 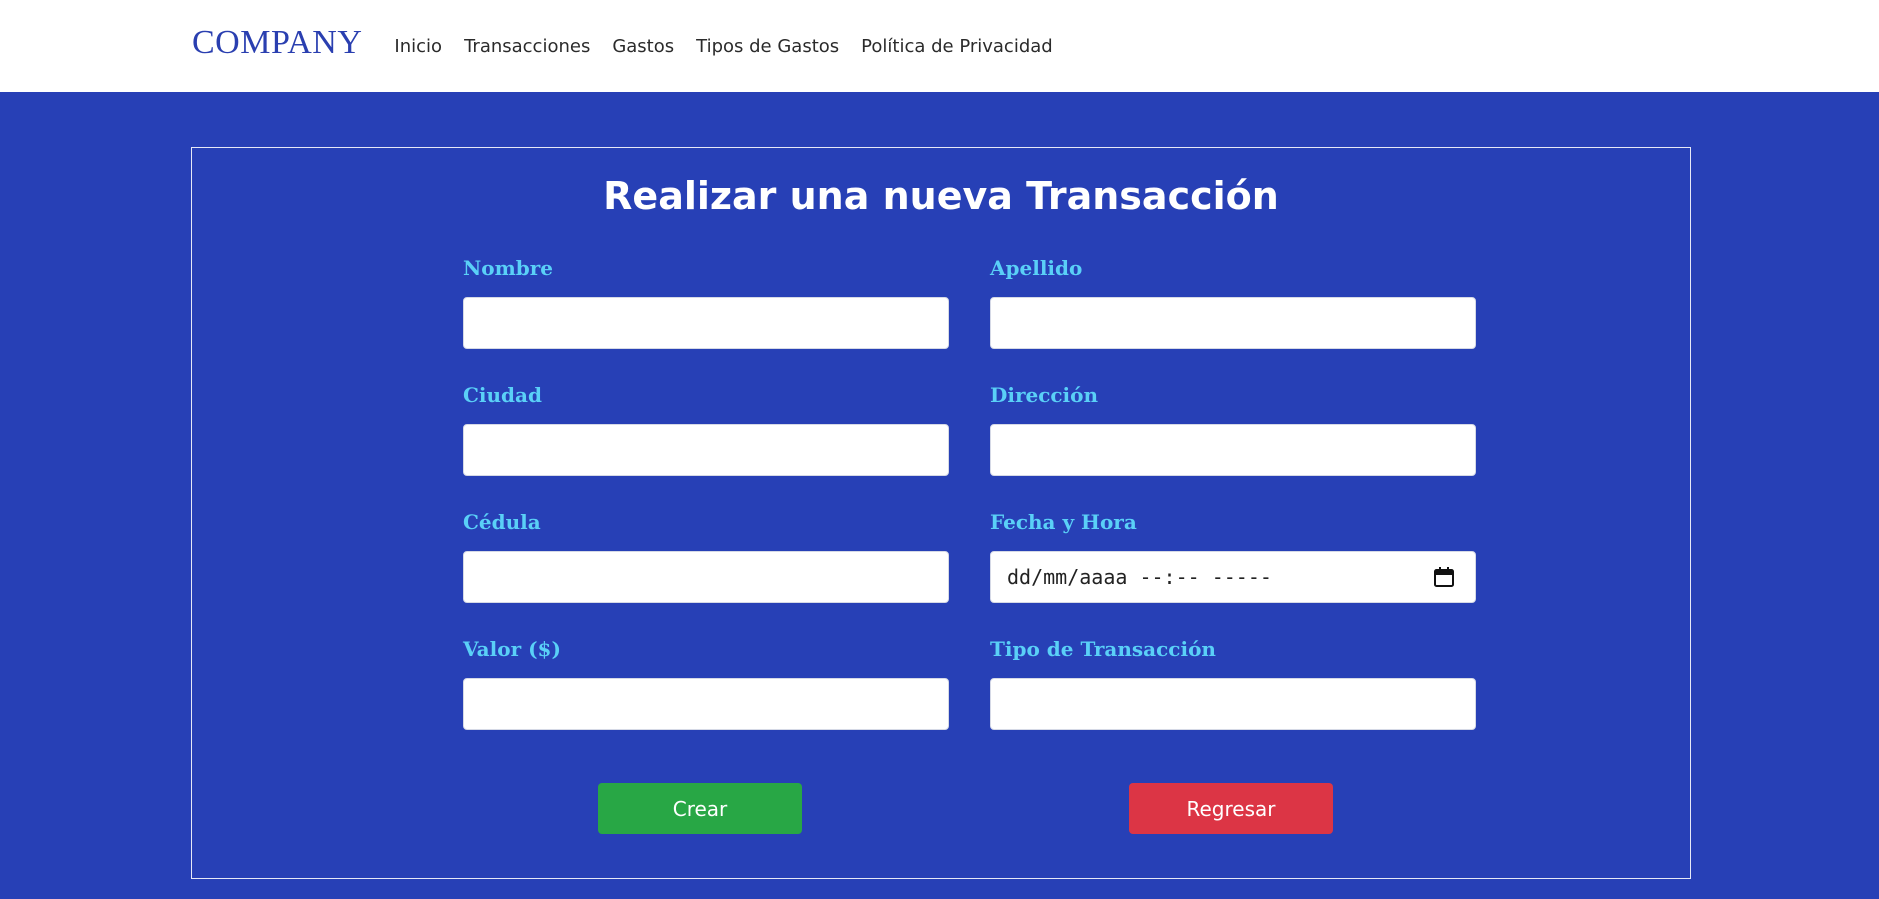 What do you see at coordinates (1044, 395) in the screenshot?
I see `label-direccion: Dirección` at bounding box center [1044, 395].